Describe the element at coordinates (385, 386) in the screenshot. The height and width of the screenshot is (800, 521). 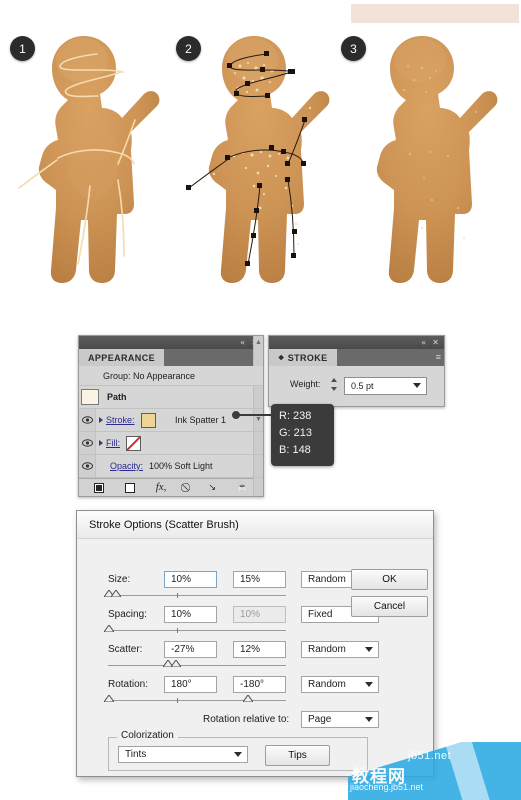
I see `weight-combo: 0.5 pt` at that location.